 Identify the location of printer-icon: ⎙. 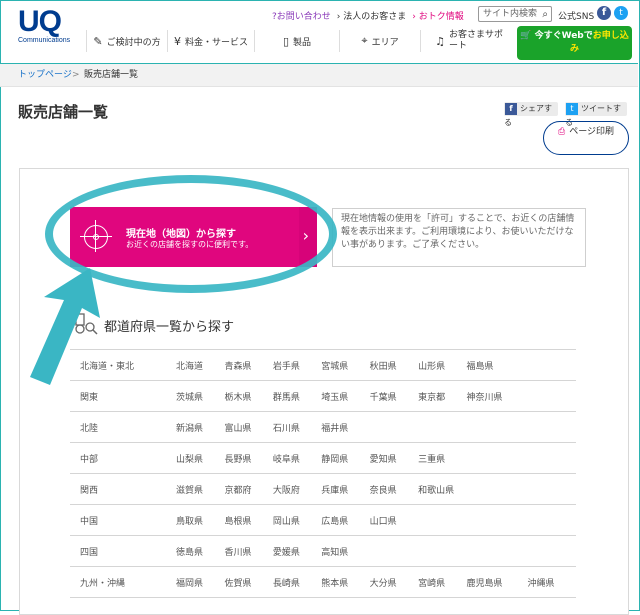
(561, 132).